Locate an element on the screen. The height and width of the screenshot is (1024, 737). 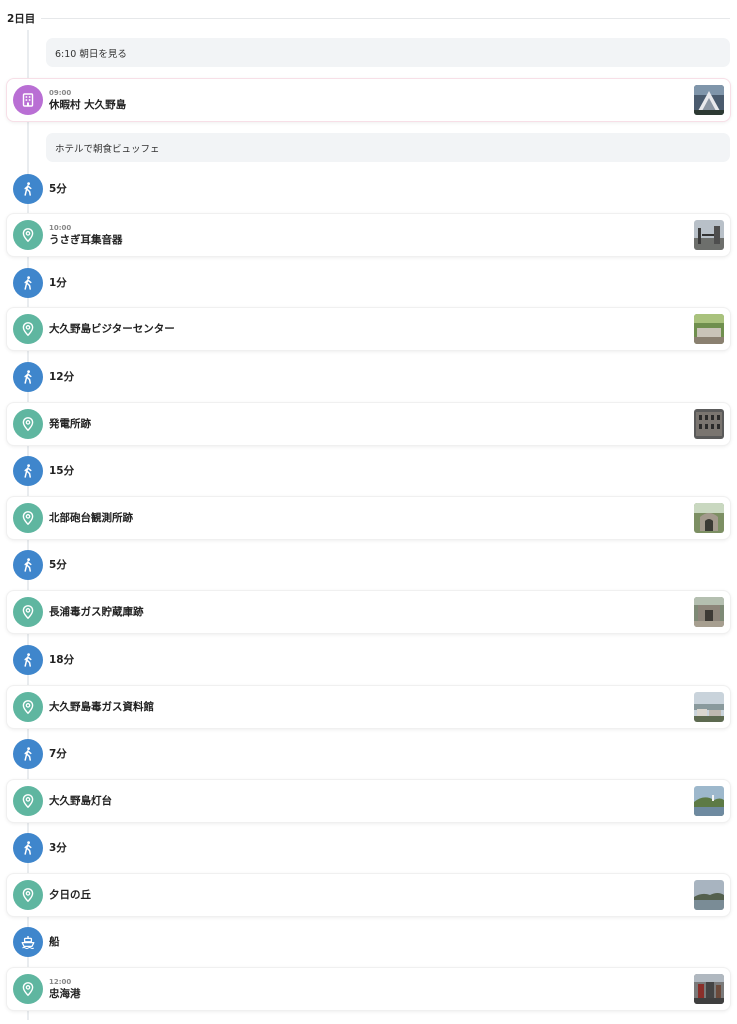
ship-icon is located at coordinates (28, 942).